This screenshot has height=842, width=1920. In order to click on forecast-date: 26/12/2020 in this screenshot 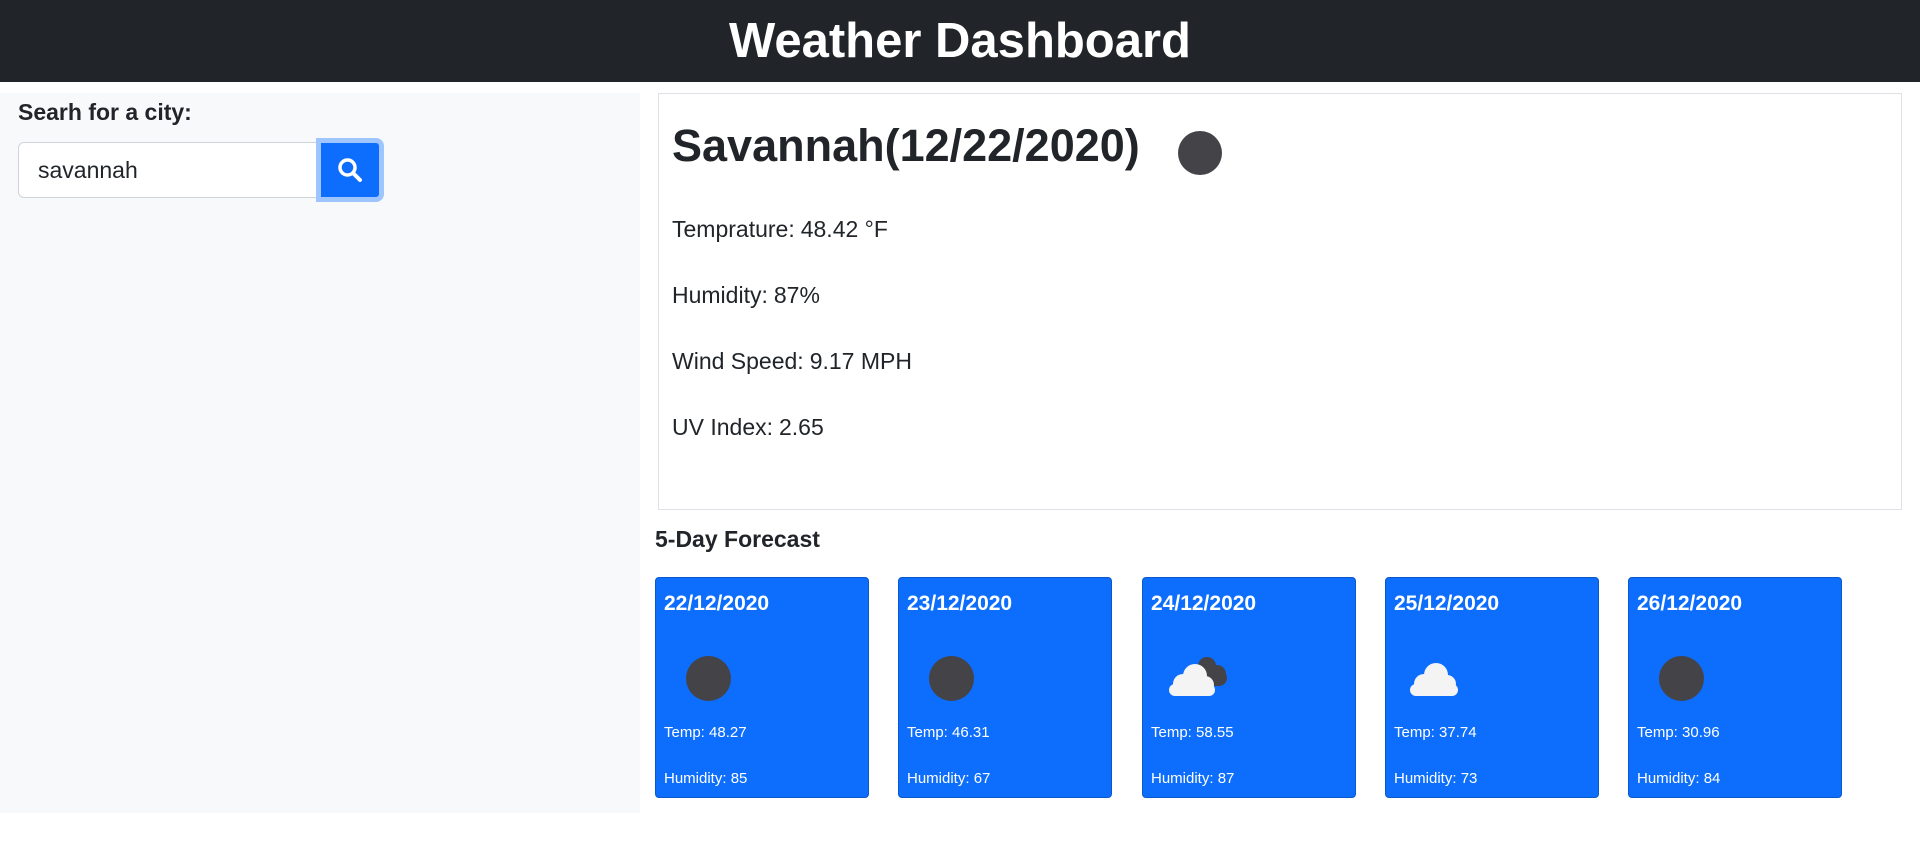, I will do `click(1690, 603)`.